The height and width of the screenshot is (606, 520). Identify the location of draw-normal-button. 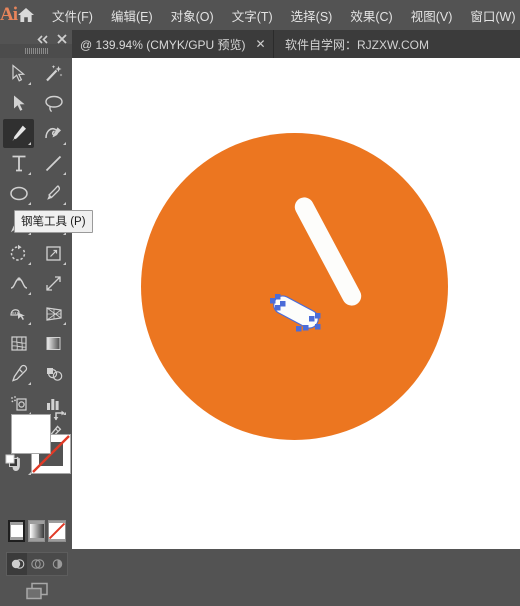
(17, 564).